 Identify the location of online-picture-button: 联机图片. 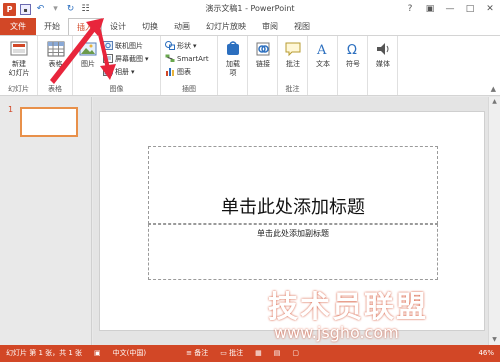
(123, 45).